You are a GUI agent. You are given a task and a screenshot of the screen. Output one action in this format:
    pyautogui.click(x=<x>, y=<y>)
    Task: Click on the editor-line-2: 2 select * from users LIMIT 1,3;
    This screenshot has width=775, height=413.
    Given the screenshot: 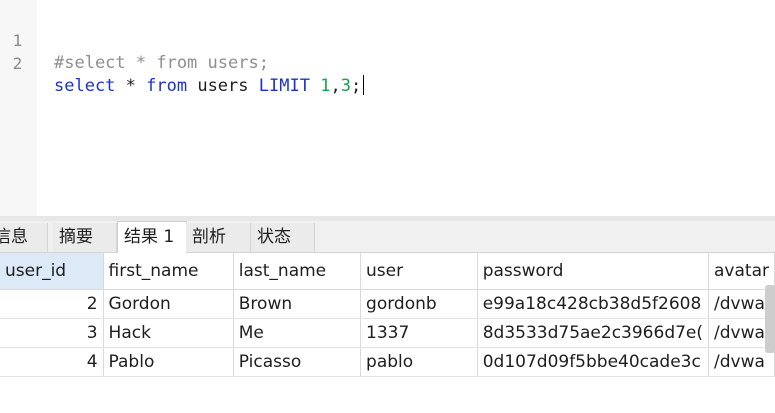 What is the action you would take?
    pyautogui.click(x=182, y=62)
    